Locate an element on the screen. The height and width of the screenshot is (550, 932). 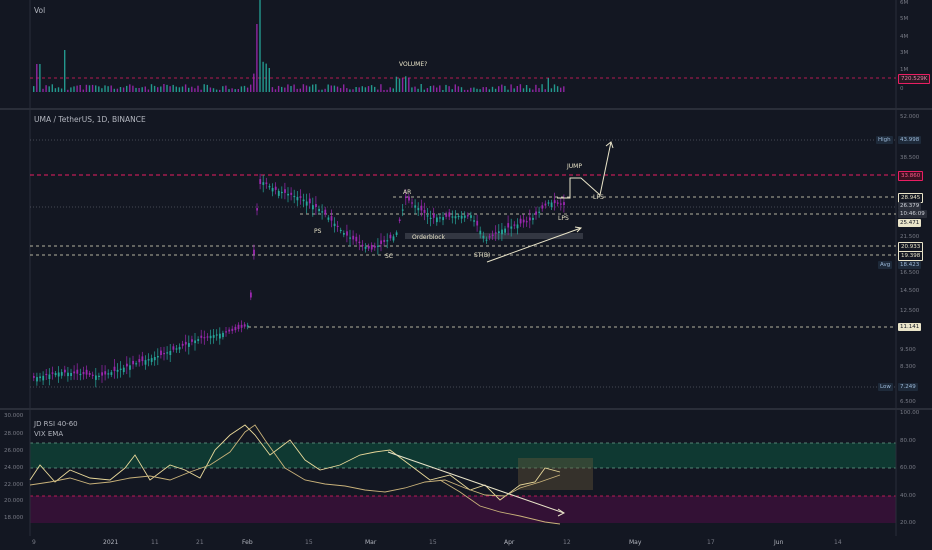
avg-label-tag: Avg is located at coordinates (885, 265).